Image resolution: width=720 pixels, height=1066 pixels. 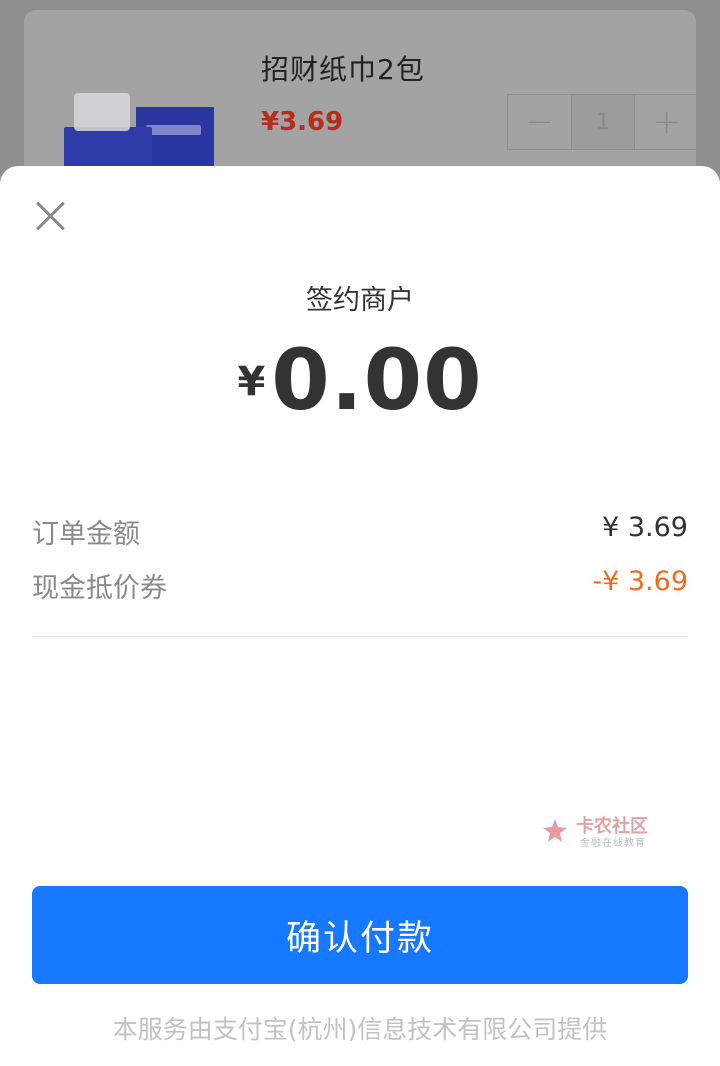 I want to click on increment-button: +, so click(x=666, y=122).